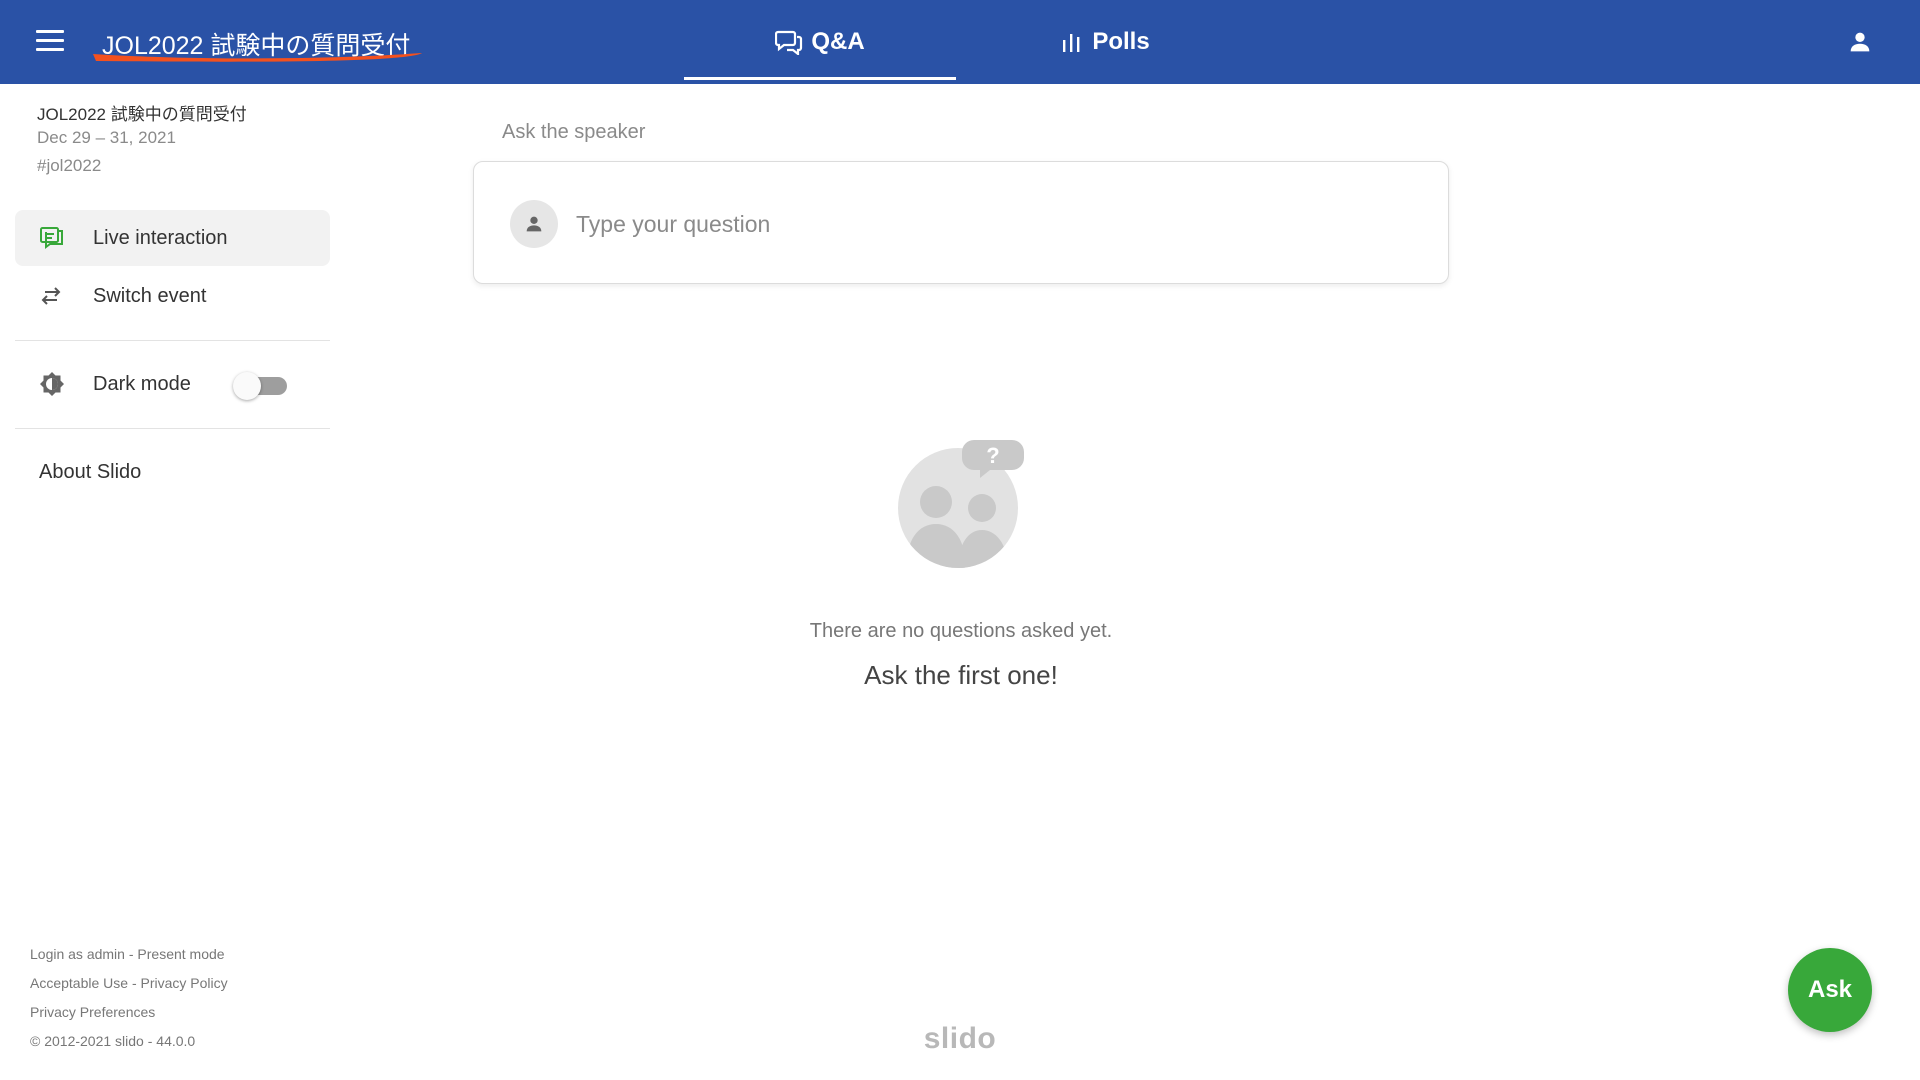 The image size is (1920, 1080). I want to click on avatar, so click(534, 224).